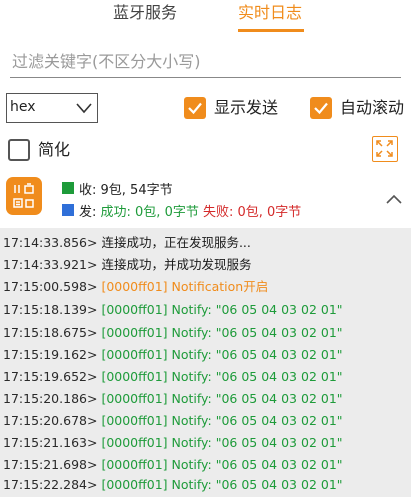 The image size is (411, 497). Describe the element at coordinates (50, 464) in the screenshot. I see `log-timestamp: 17:15:21.698>` at that location.